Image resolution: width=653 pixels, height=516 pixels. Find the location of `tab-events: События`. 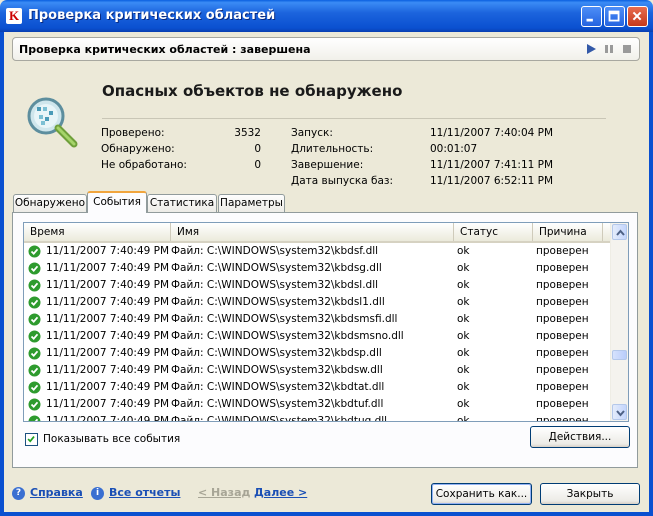

tab-events: События is located at coordinates (117, 202).